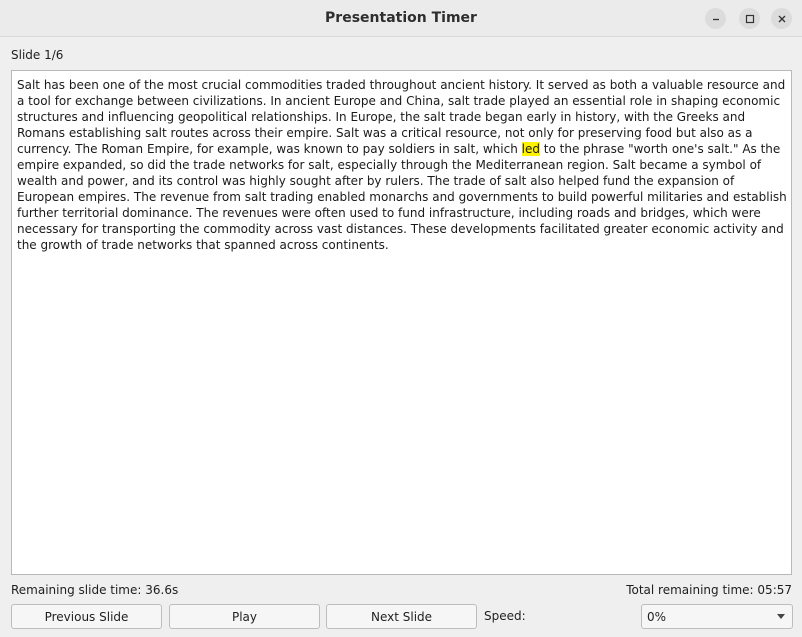  What do you see at coordinates (717, 616) in the screenshot?
I see `speed-select: 0%` at bounding box center [717, 616].